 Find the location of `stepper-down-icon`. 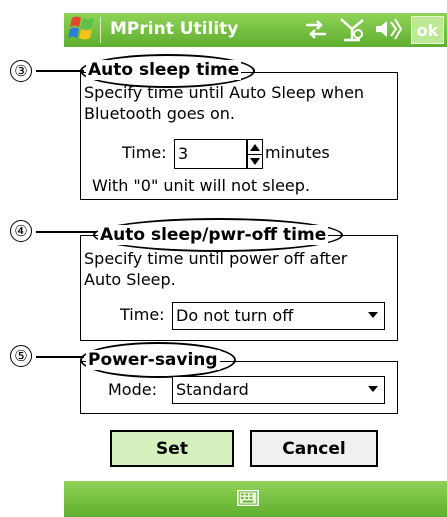

stepper-down-icon is located at coordinates (255, 161).